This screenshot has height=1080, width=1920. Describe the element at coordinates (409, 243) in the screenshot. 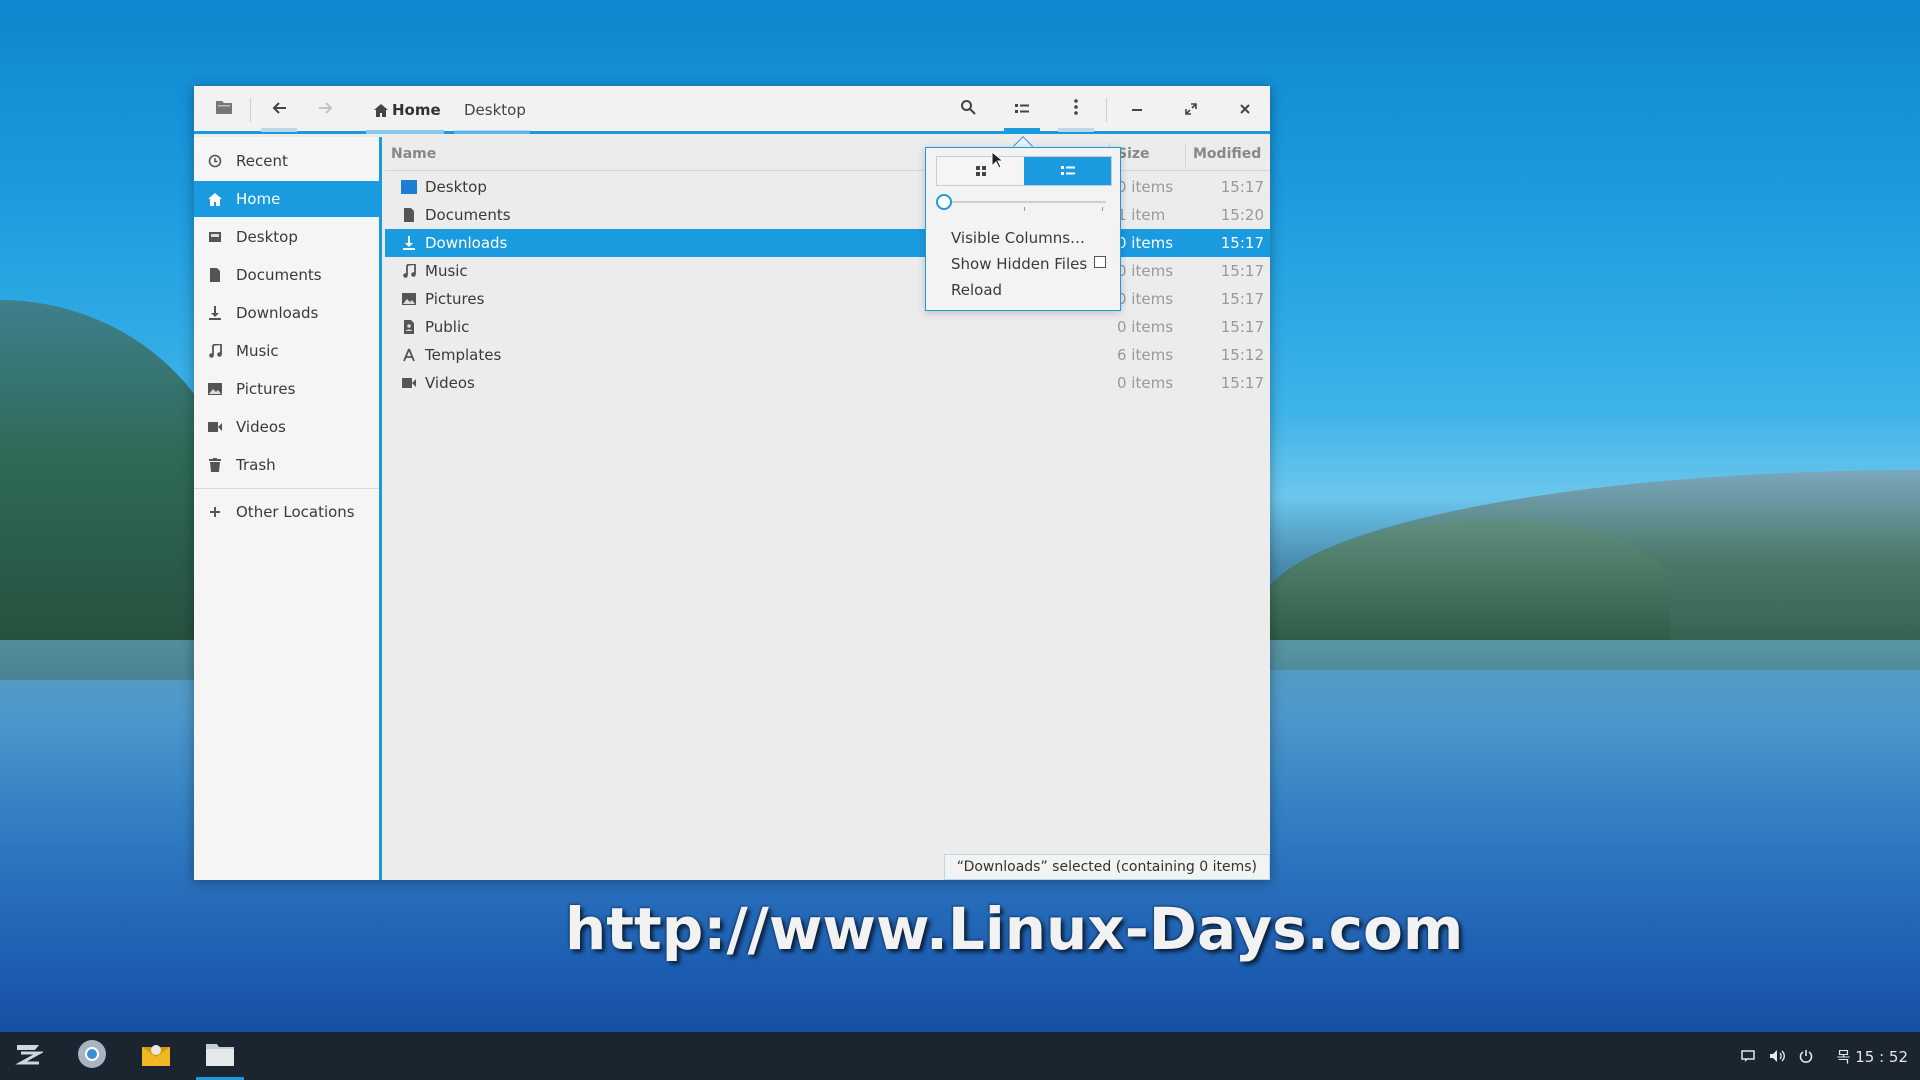

I see `download-folder-icon` at that location.